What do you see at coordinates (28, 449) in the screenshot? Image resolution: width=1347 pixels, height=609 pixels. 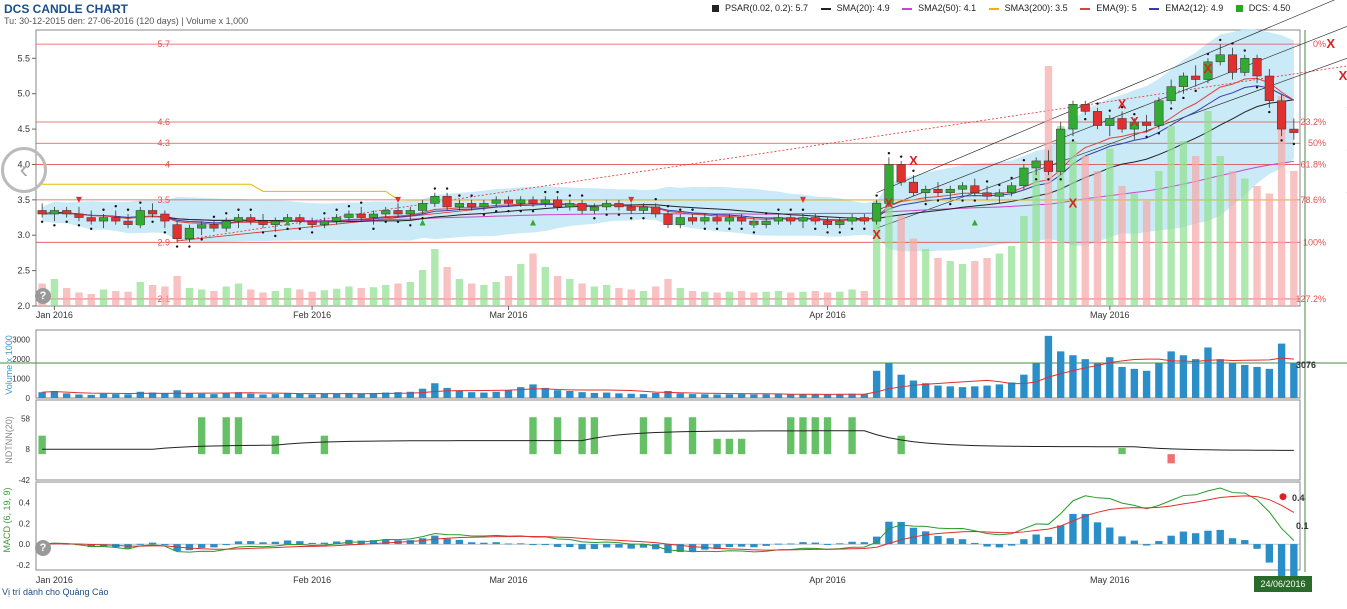 I see `ndtnn-y-tick-label: 8` at bounding box center [28, 449].